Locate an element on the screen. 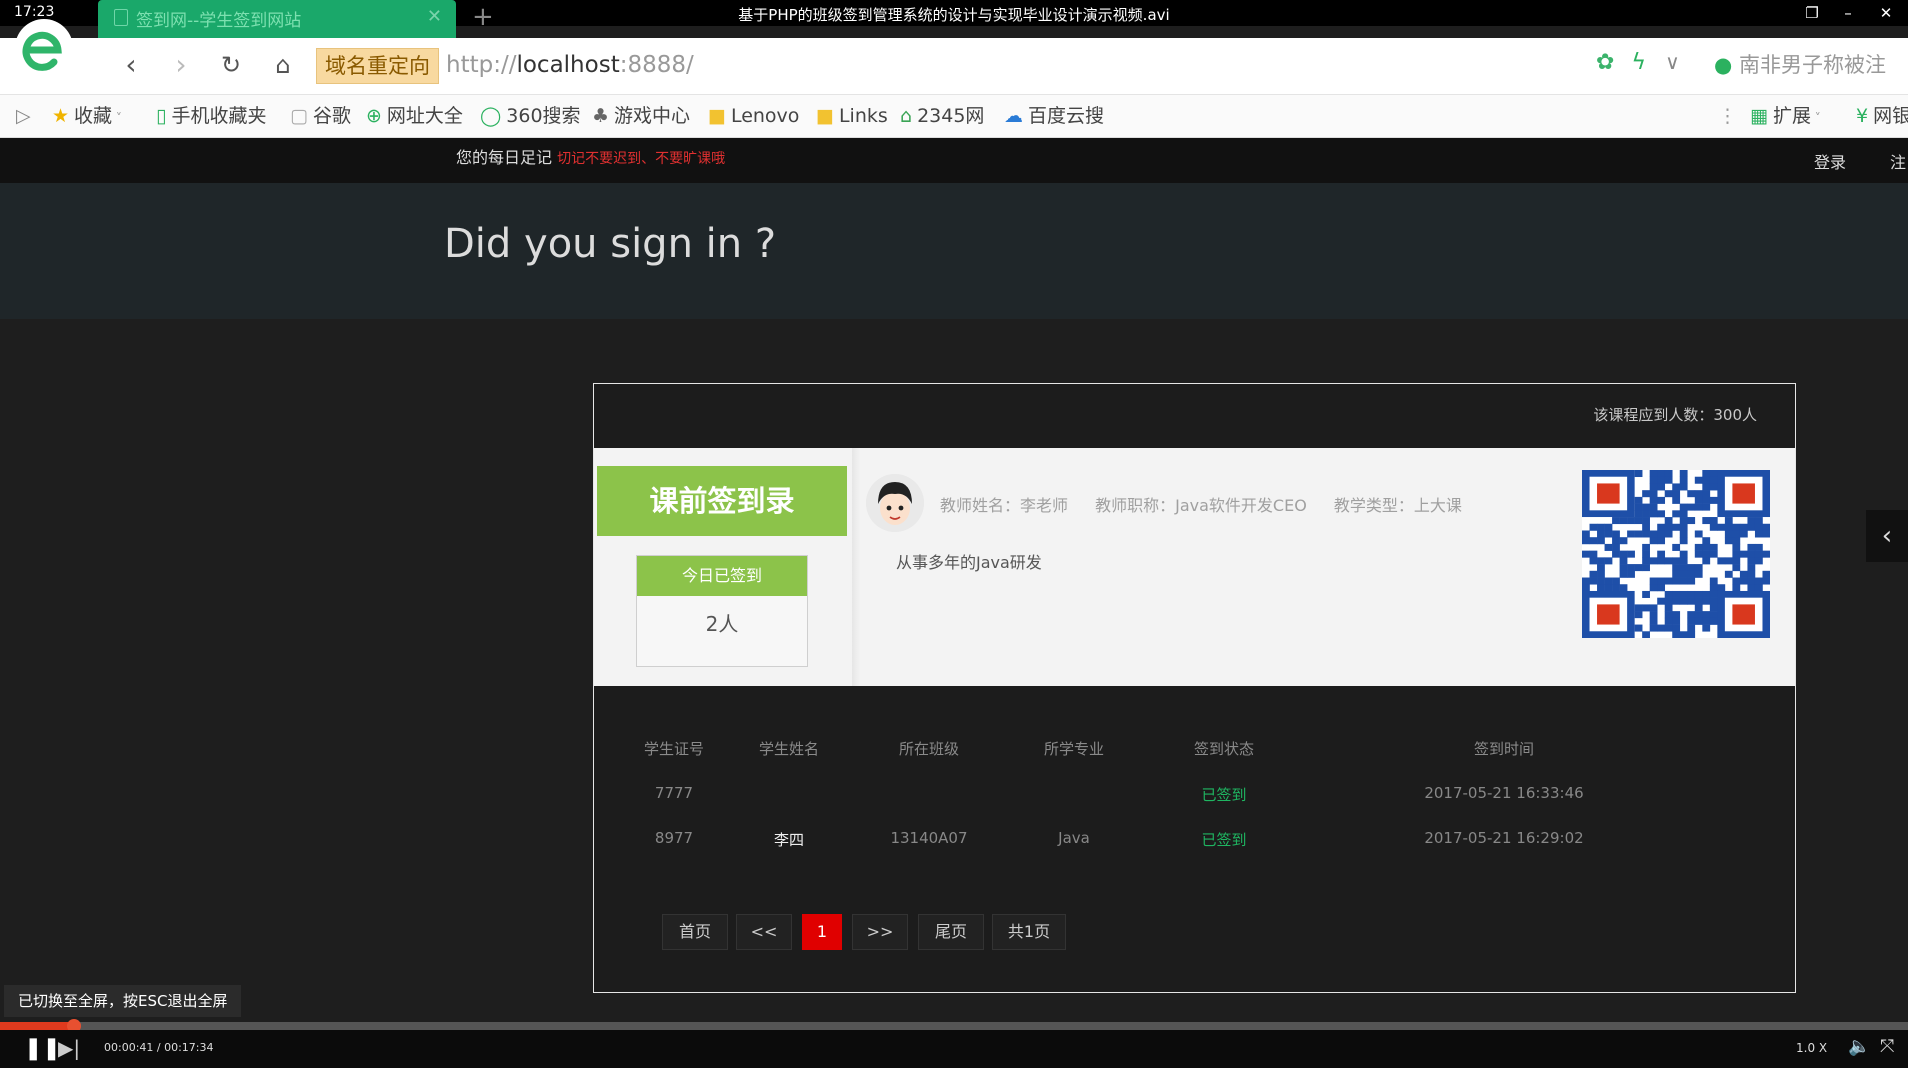 This screenshot has height=1068, width=1908. pause-button: ❚❚ is located at coordinates (42, 1048).